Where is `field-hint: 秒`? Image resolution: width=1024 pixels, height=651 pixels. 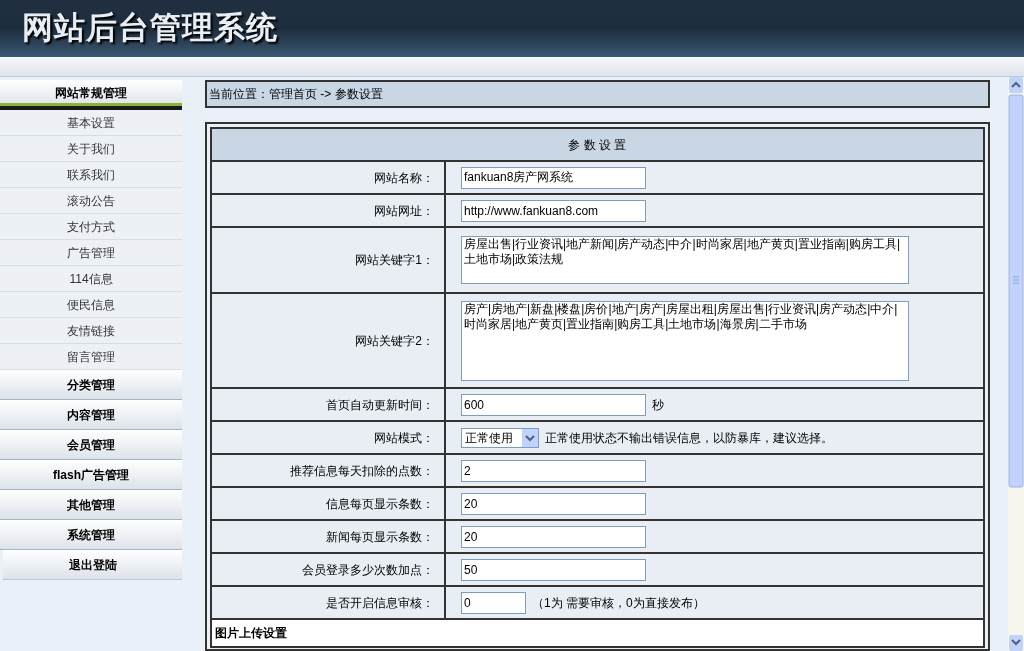
field-hint: 秒 is located at coordinates (658, 405).